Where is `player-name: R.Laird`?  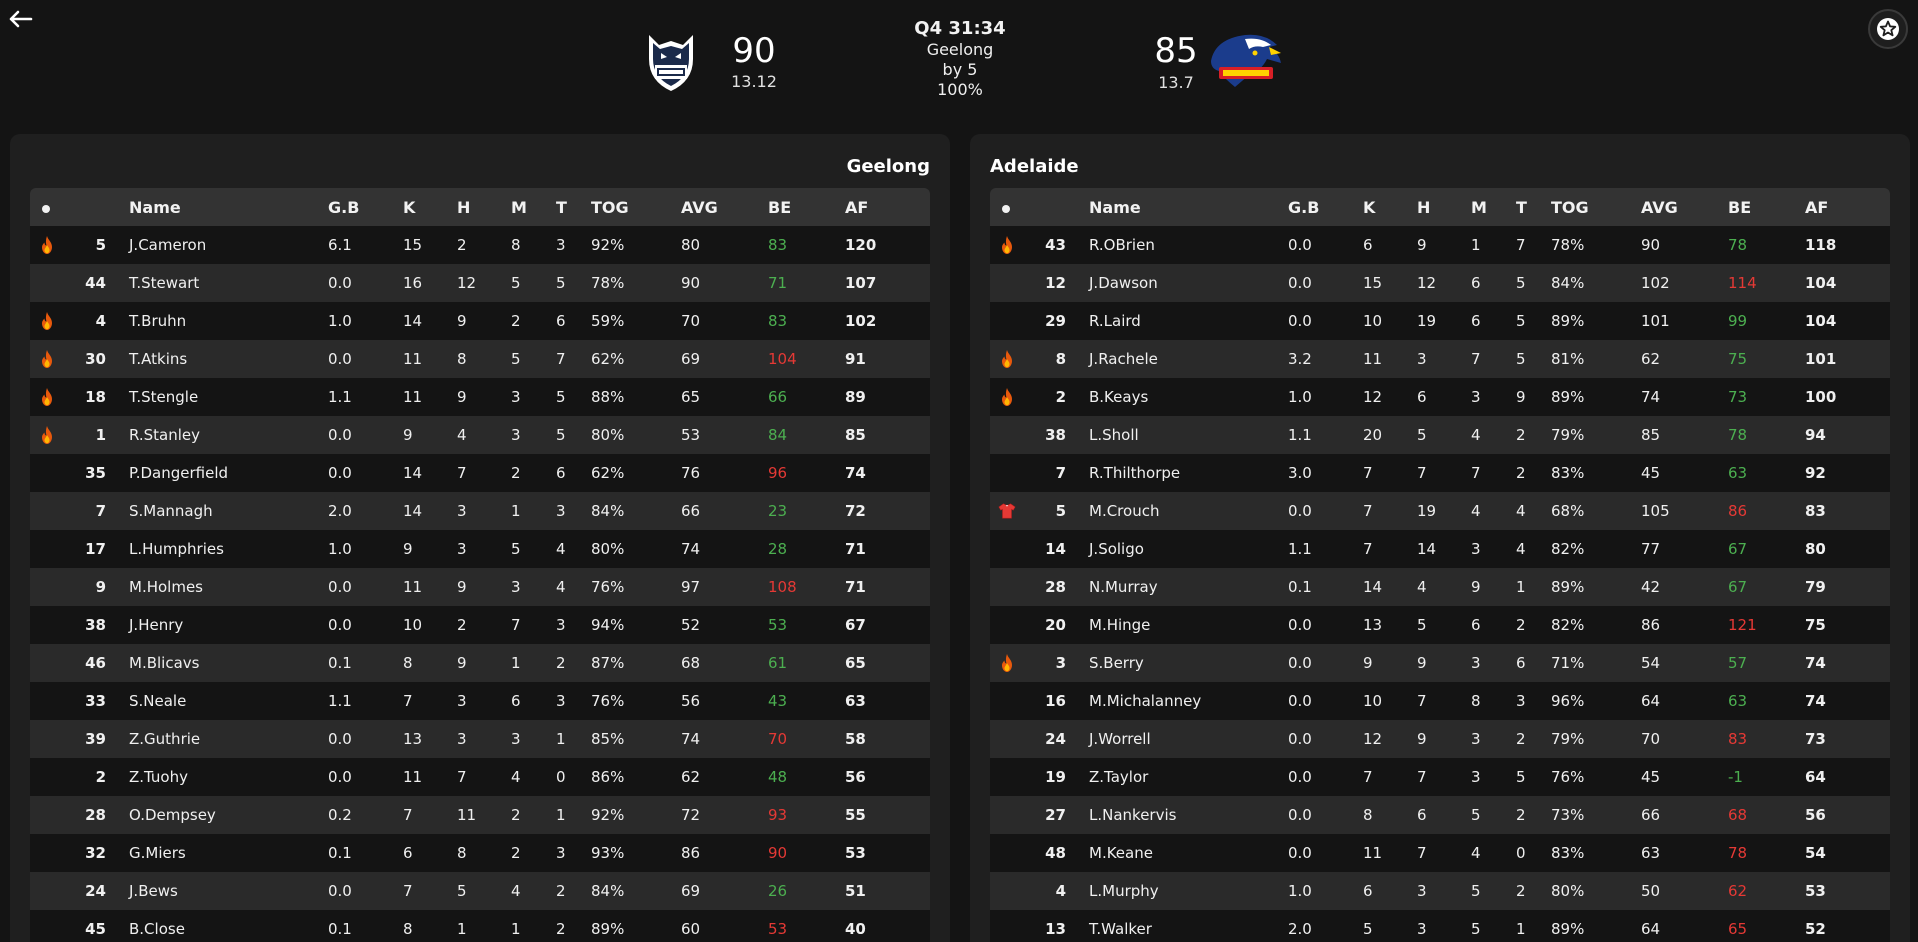 player-name: R.Laird is located at coordinates (1177, 321).